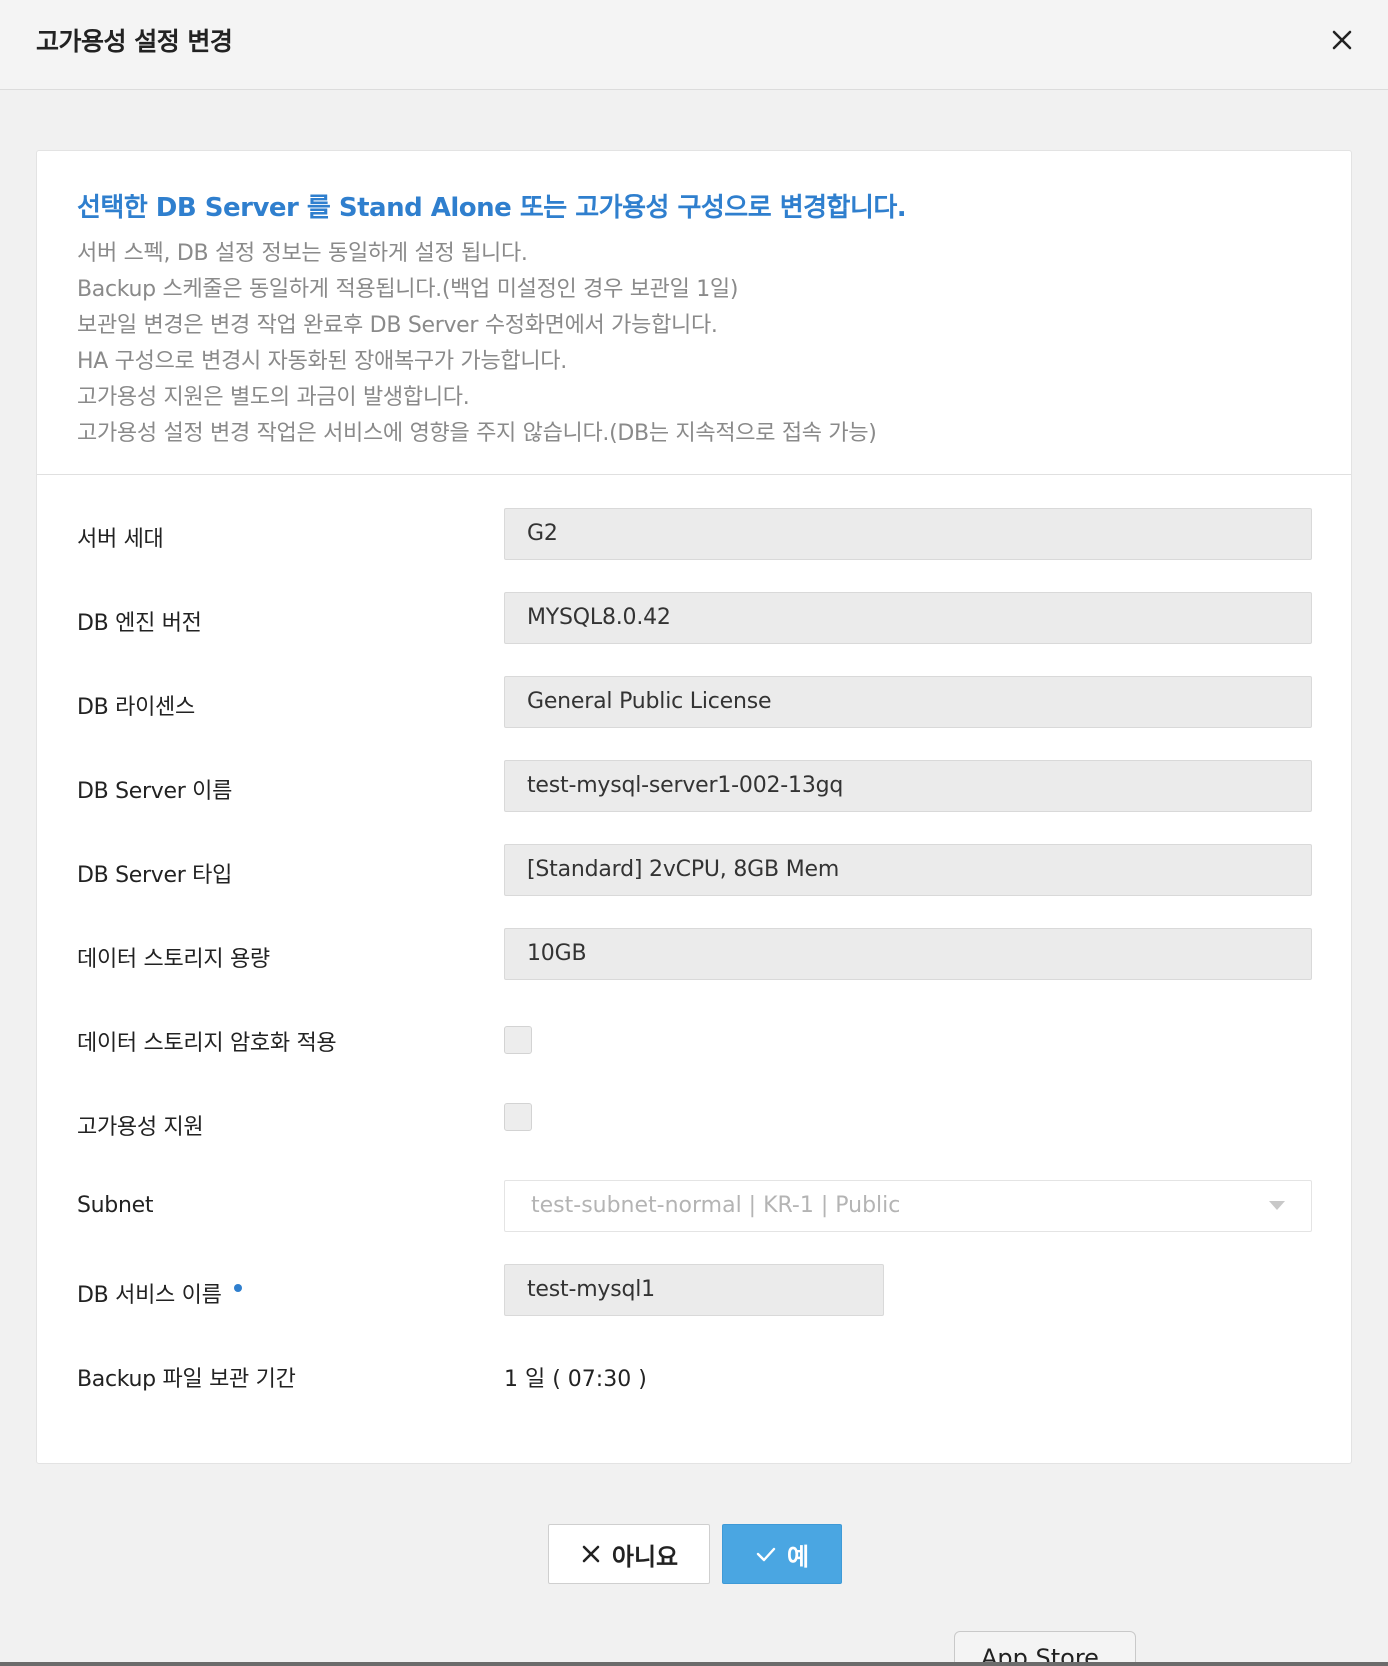  I want to click on required-dot-icon, so click(237, 1288).